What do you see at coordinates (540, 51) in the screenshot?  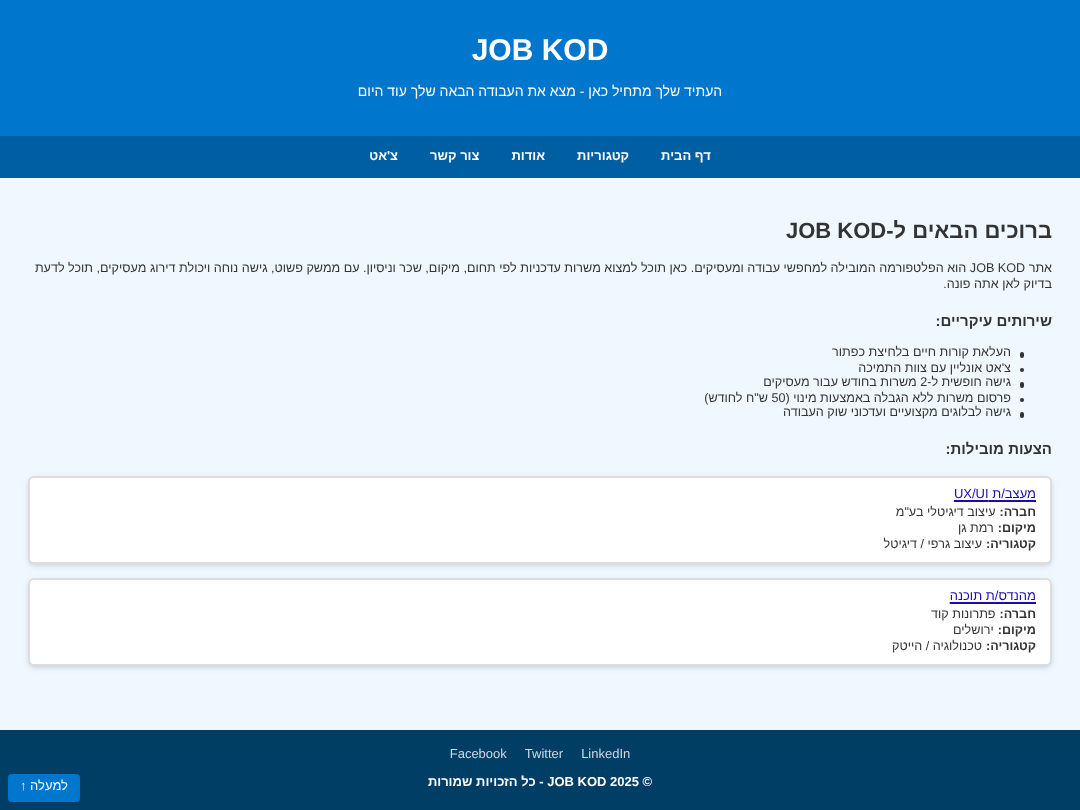 I see `site-title: JOB KOD` at bounding box center [540, 51].